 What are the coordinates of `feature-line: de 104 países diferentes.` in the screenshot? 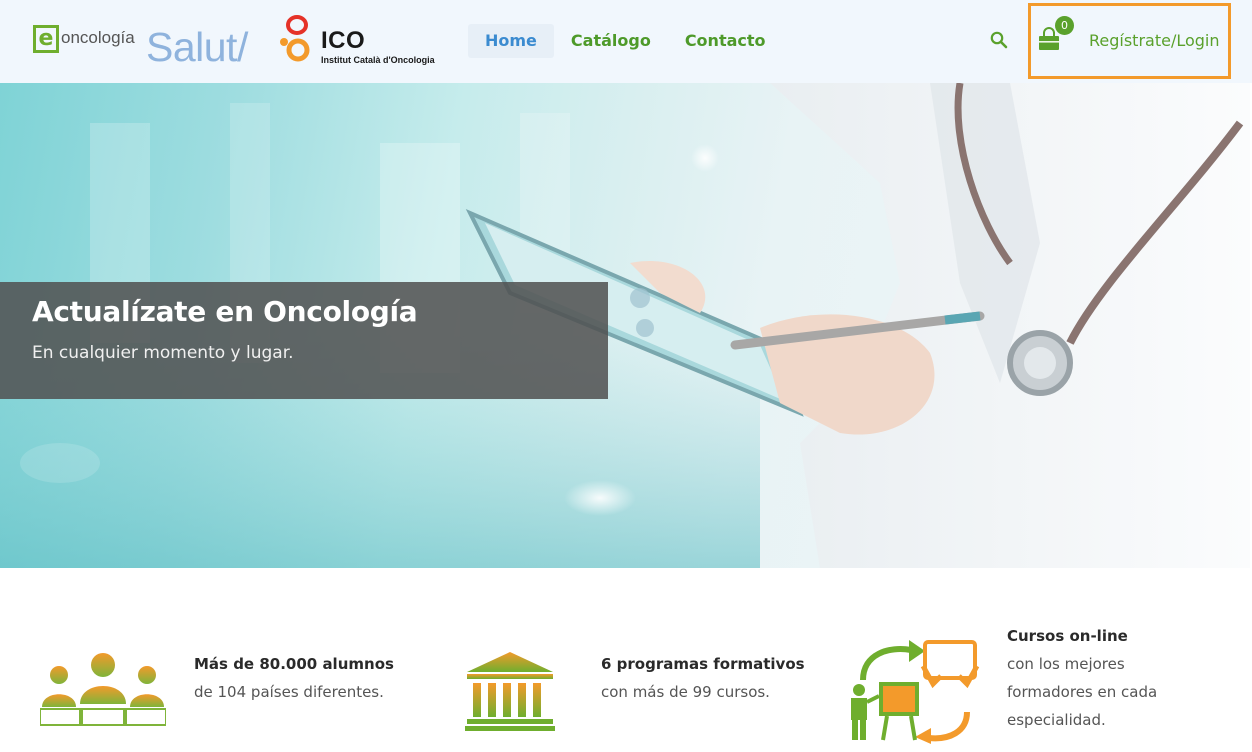 It's located at (289, 692).